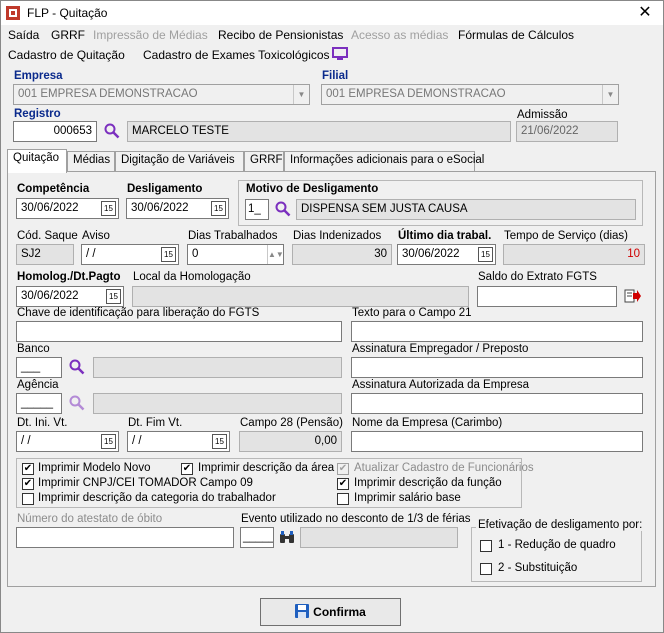  Describe the element at coordinates (179, 161) in the screenshot. I see `tab-digitacao-variaveis: Digitação de Variáveis` at that location.